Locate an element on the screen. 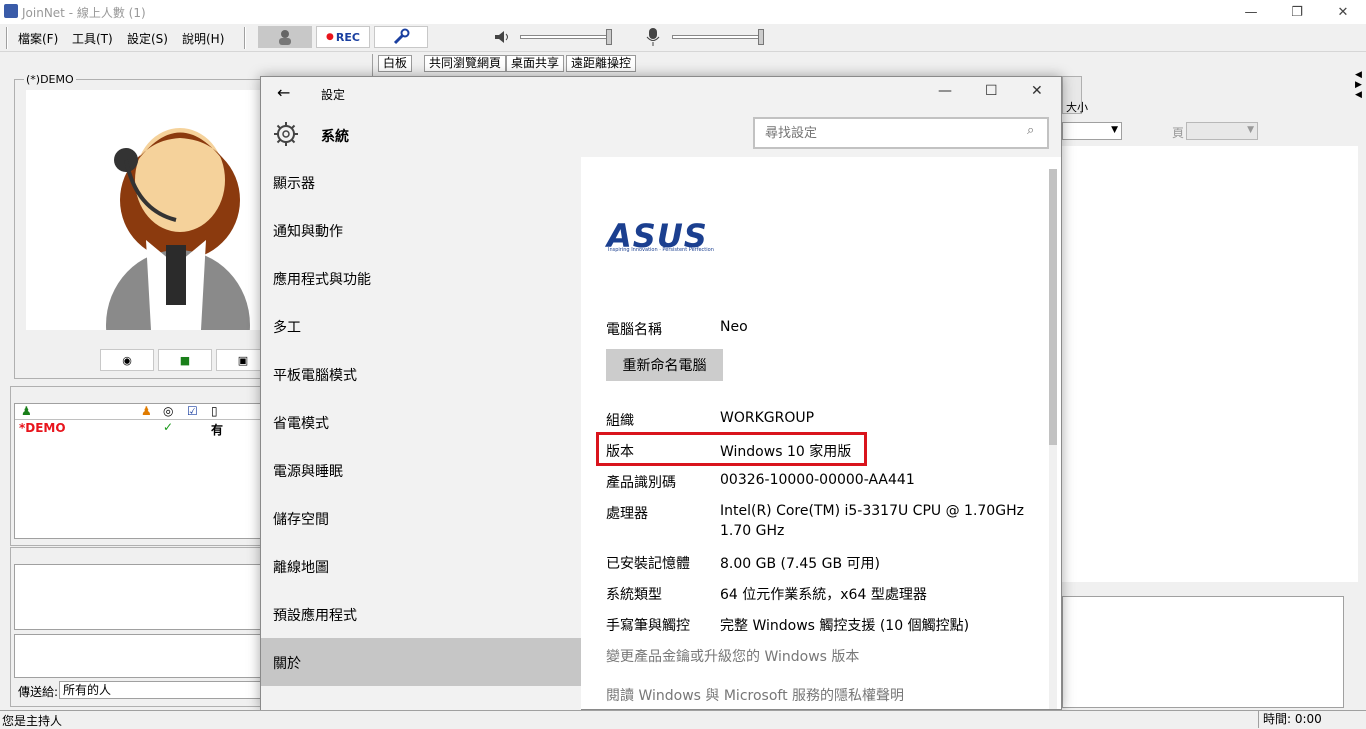 The width and height of the screenshot is (1366, 729). tab-remote-control: 遠距離操控 is located at coordinates (601, 63).